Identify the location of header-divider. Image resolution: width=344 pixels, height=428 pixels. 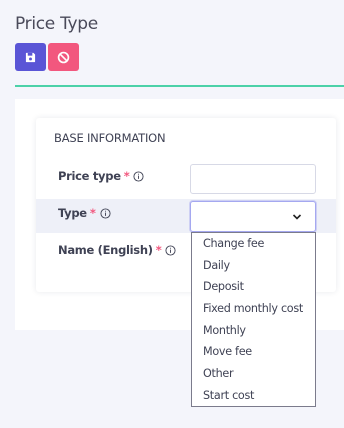
(179, 86).